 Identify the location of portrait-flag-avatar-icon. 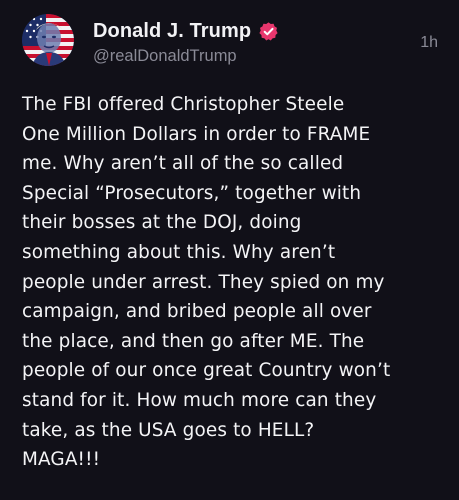
(48, 40).